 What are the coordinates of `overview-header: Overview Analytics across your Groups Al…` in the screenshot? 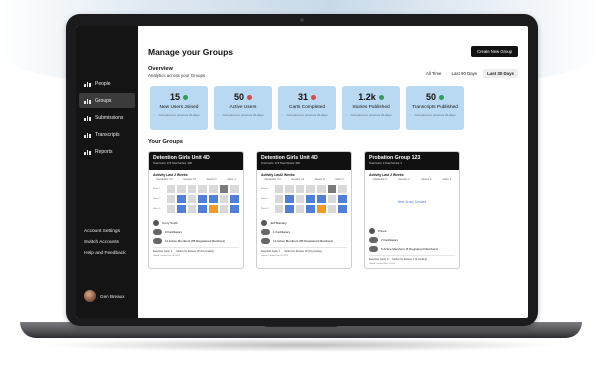 It's located at (333, 72).